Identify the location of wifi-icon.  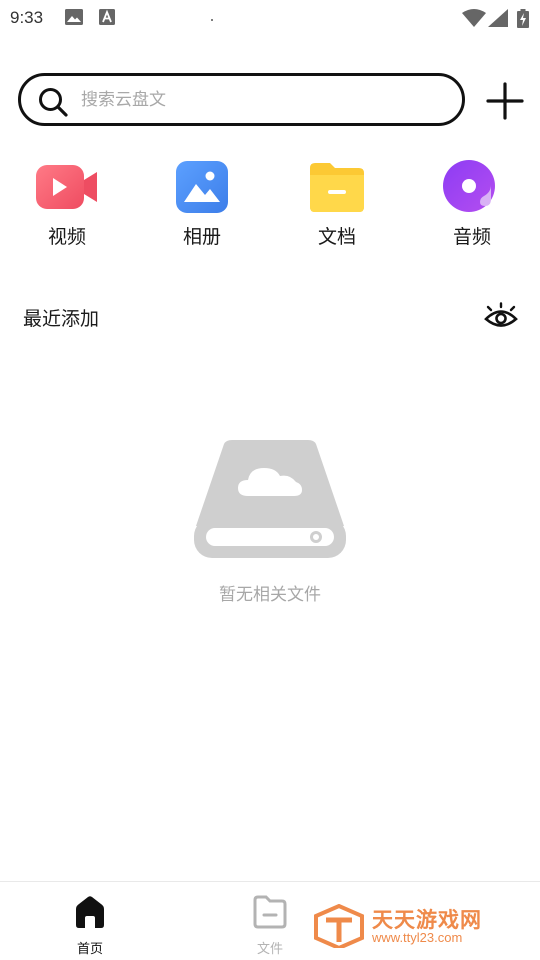
(474, 18).